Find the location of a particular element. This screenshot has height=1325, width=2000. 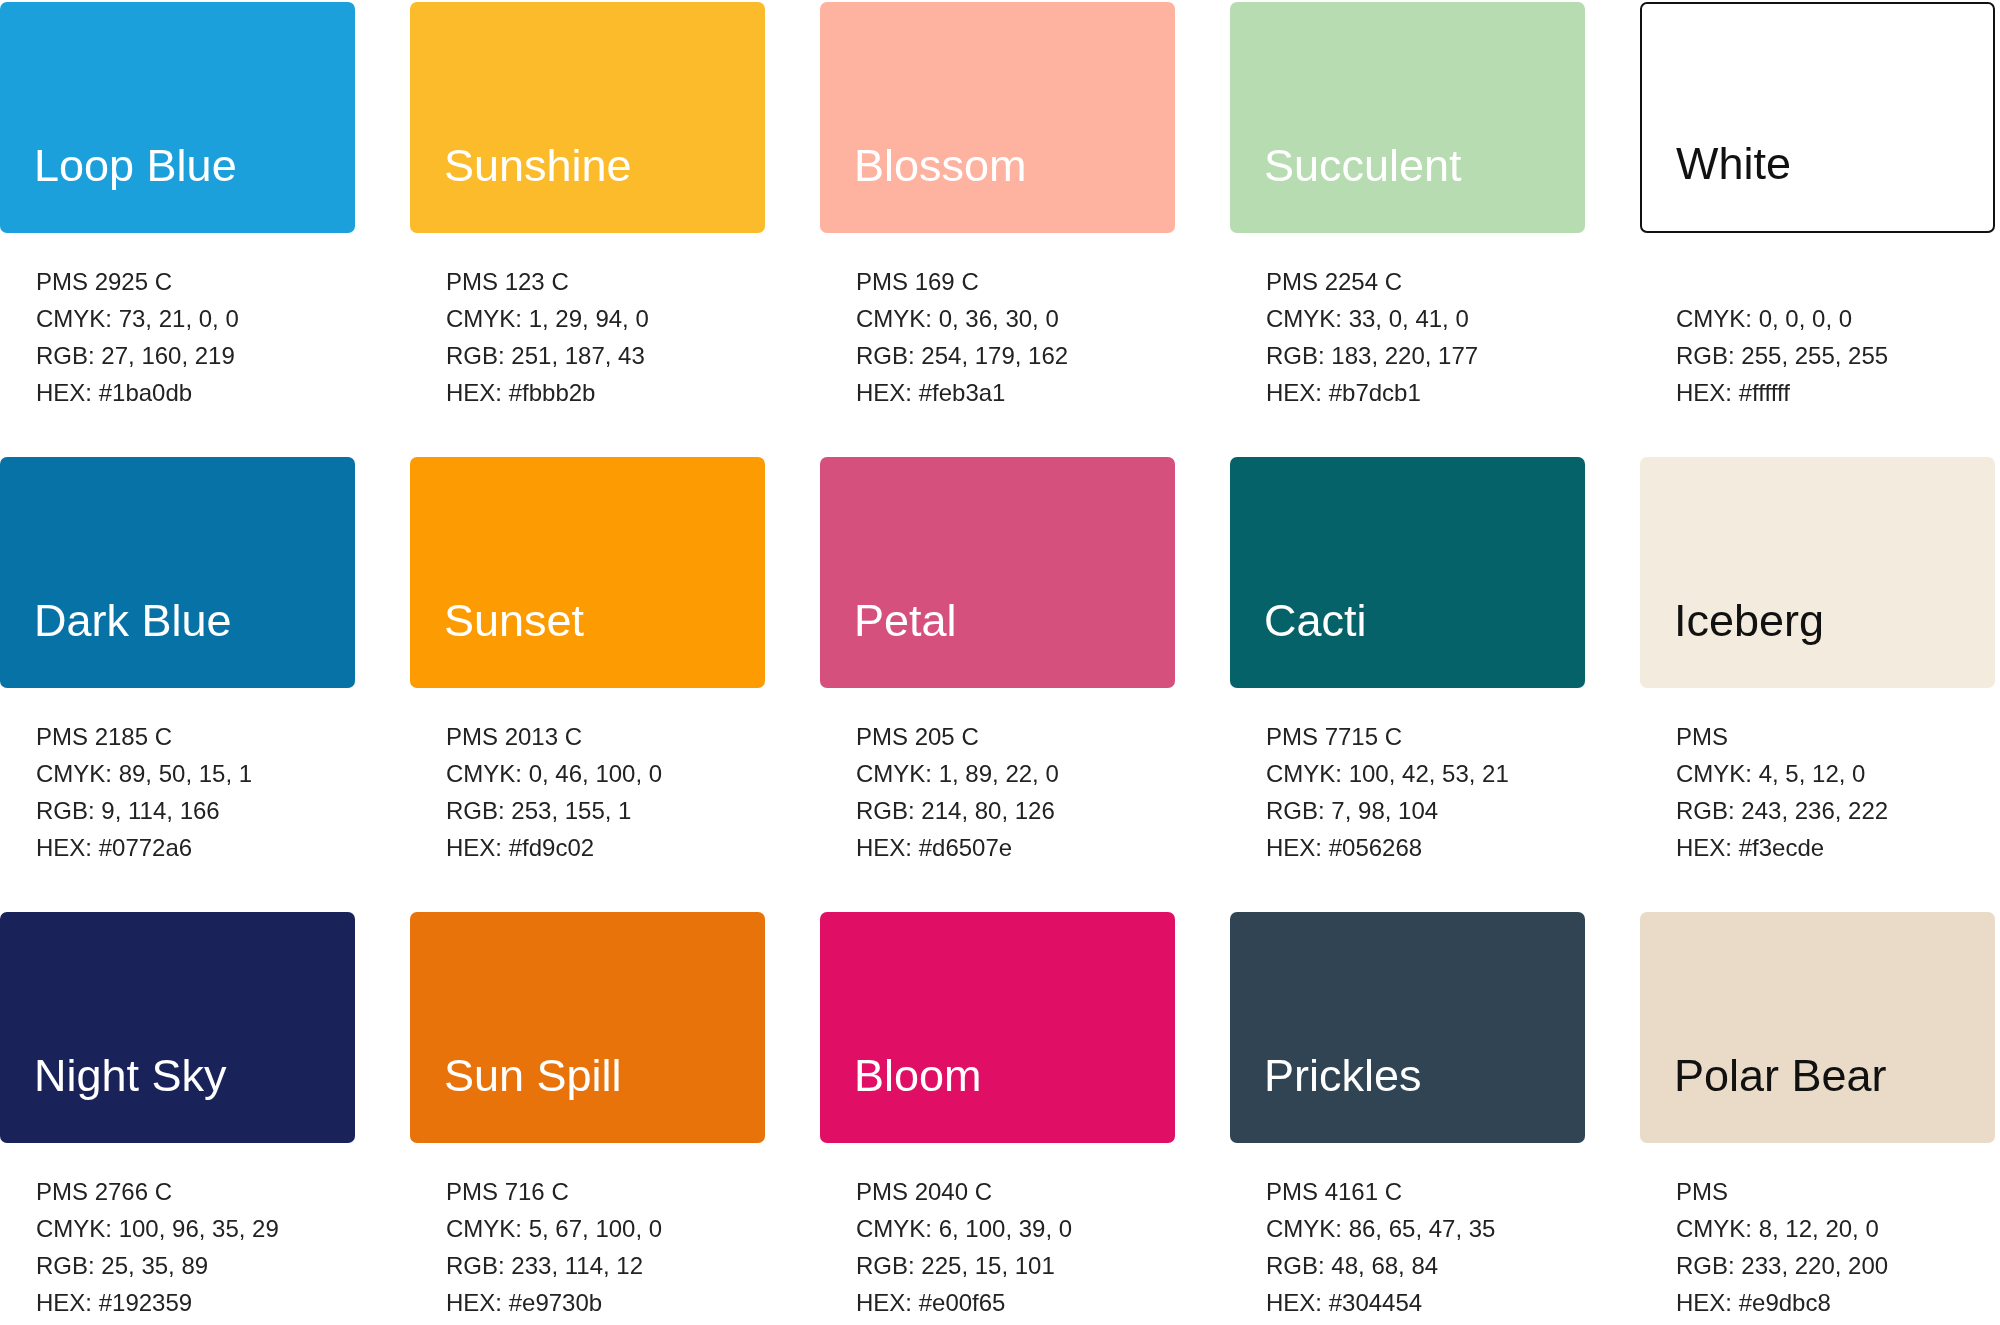

color-name: Blossom is located at coordinates (940, 166).